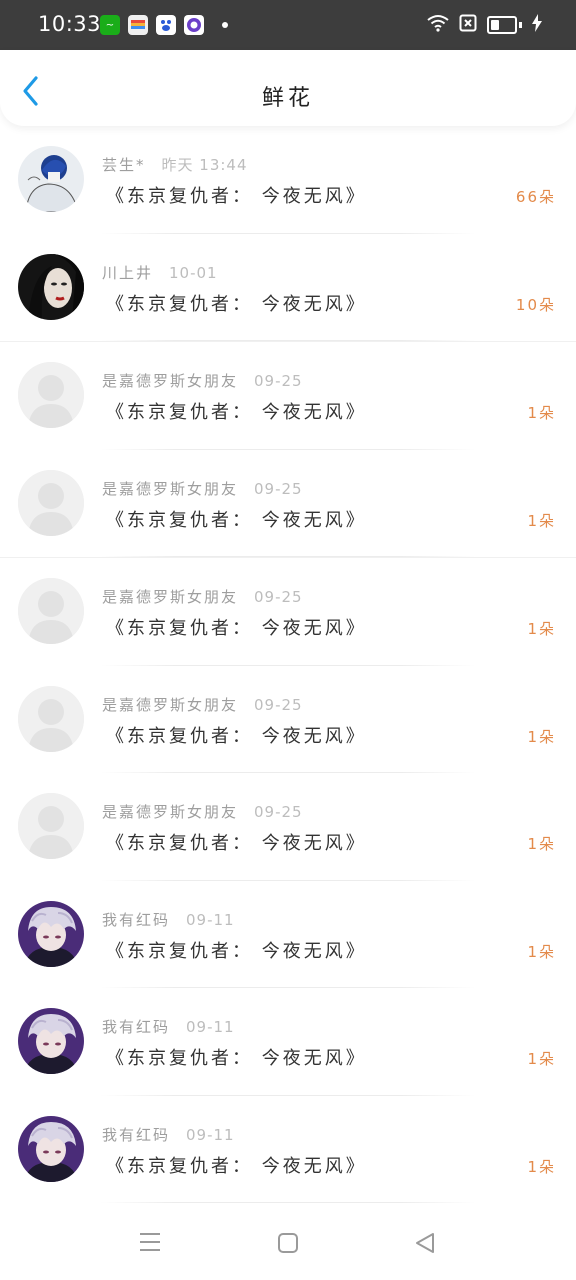 The height and width of the screenshot is (1280, 576). What do you see at coordinates (288, 287) in the screenshot?
I see `list-item: 川上井 10-01 《东京复仇者： 今夜无风》 10朵` at bounding box center [288, 287].